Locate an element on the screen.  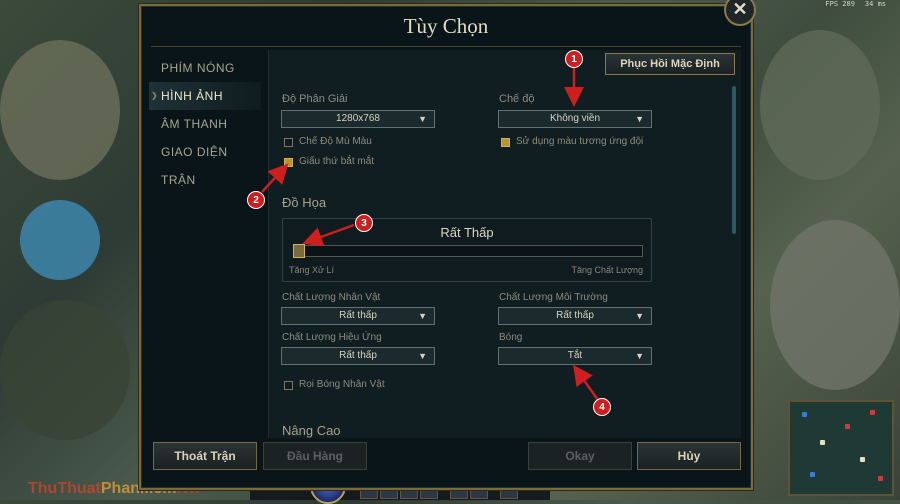
annotation-marker-2: 2 is located at coordinates (256, 200).